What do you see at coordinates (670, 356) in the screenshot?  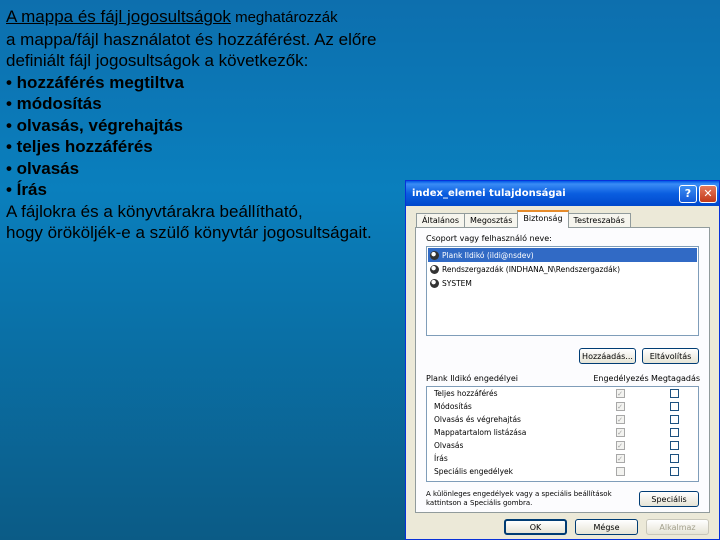 I see `remove-button: Eltávolítás` at bounding box center [670, 356].